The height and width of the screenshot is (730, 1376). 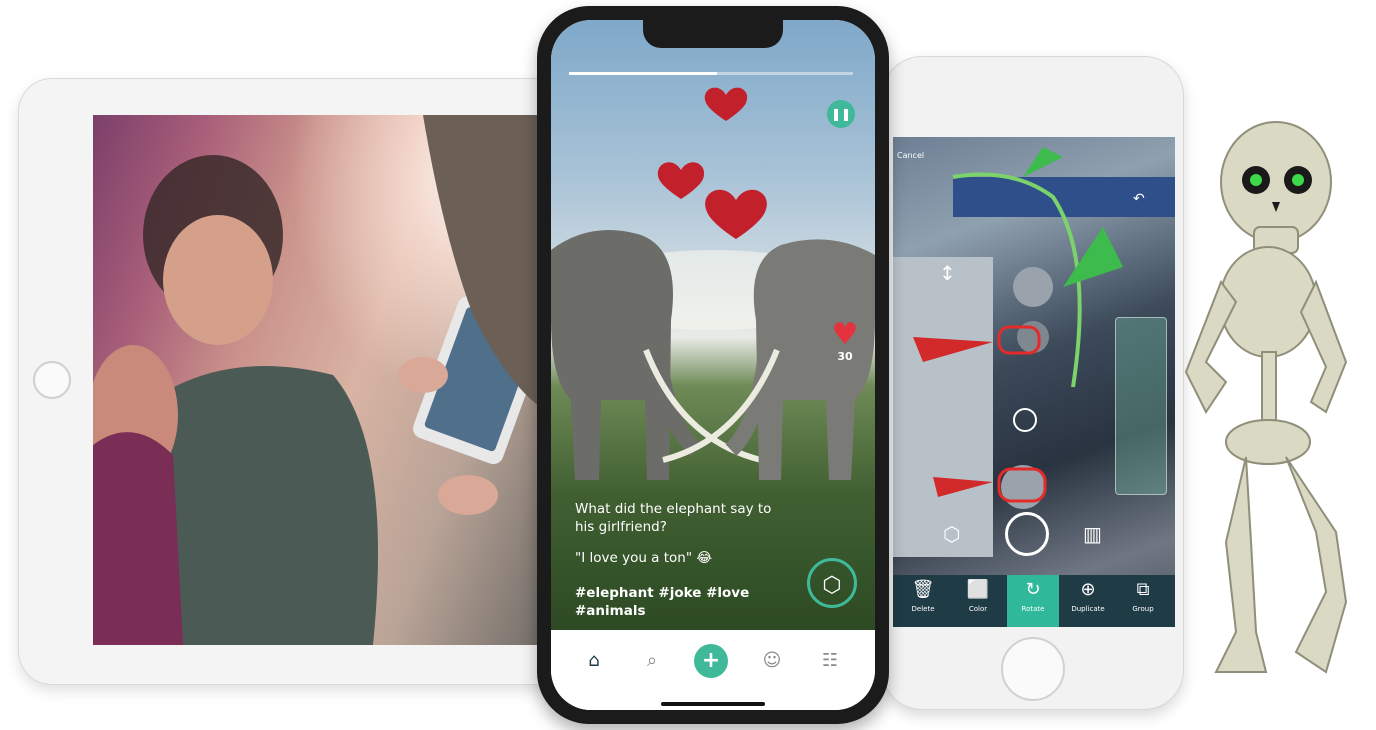 I want to click on rotate-icon: ↻, so click(x=1033, y=589).